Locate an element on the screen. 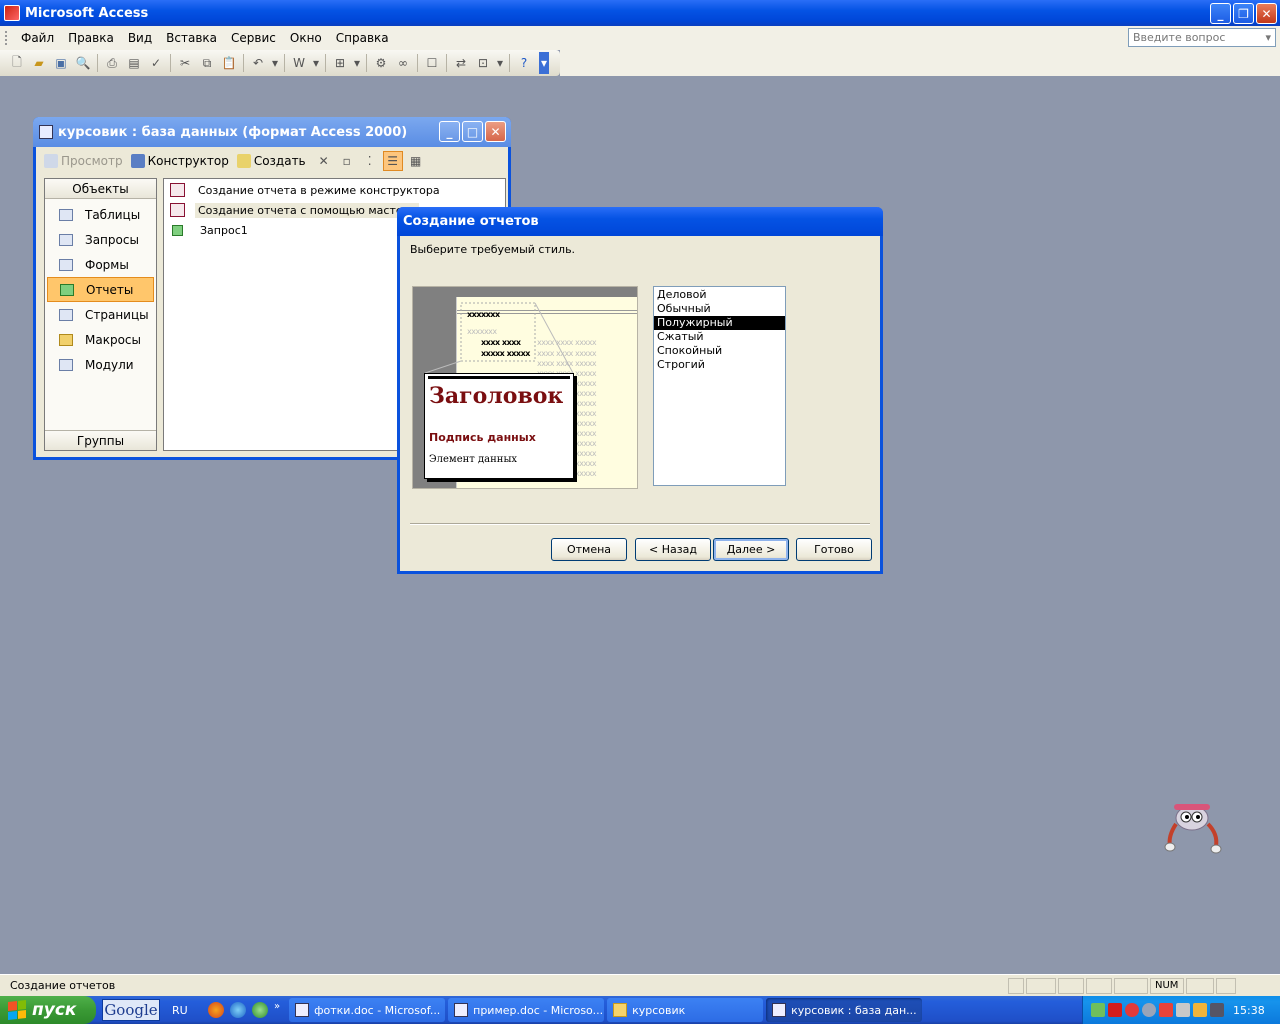 The image size is (1280, 1024). small-icons-icon: ⁚ is located at coordinates (370, 161).